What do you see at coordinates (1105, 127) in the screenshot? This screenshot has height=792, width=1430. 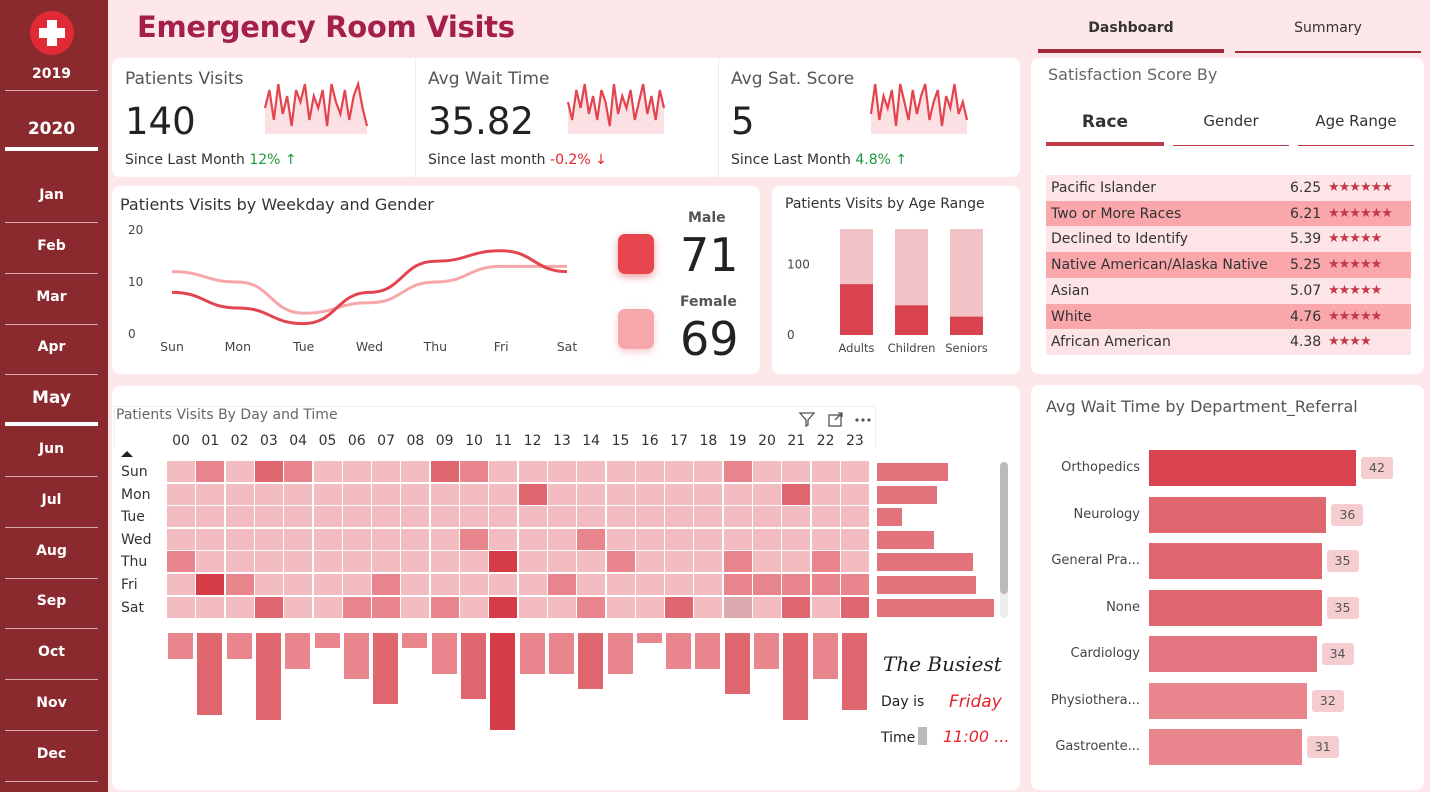 I see `tab-race: Race` at bounding box center [1105, 127].